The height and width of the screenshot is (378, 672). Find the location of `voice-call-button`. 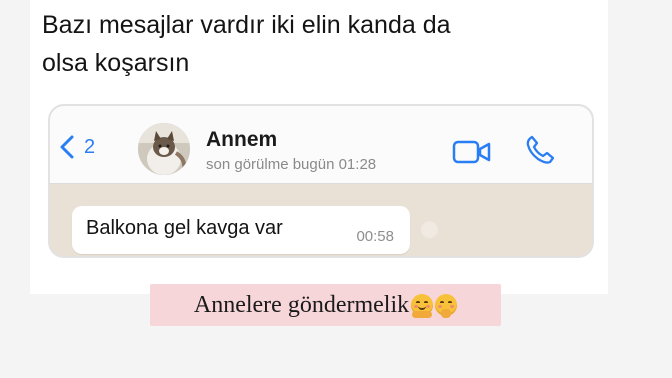

voice-call-button is located at coordinates (540, 150).